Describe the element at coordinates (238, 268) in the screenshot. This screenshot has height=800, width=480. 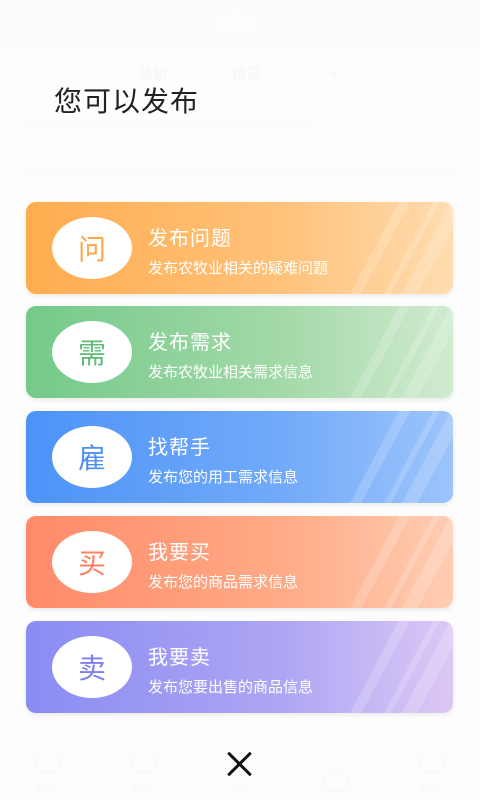
I see `card-subtitle: 发布农牧业相关的疑难问题` at that location.